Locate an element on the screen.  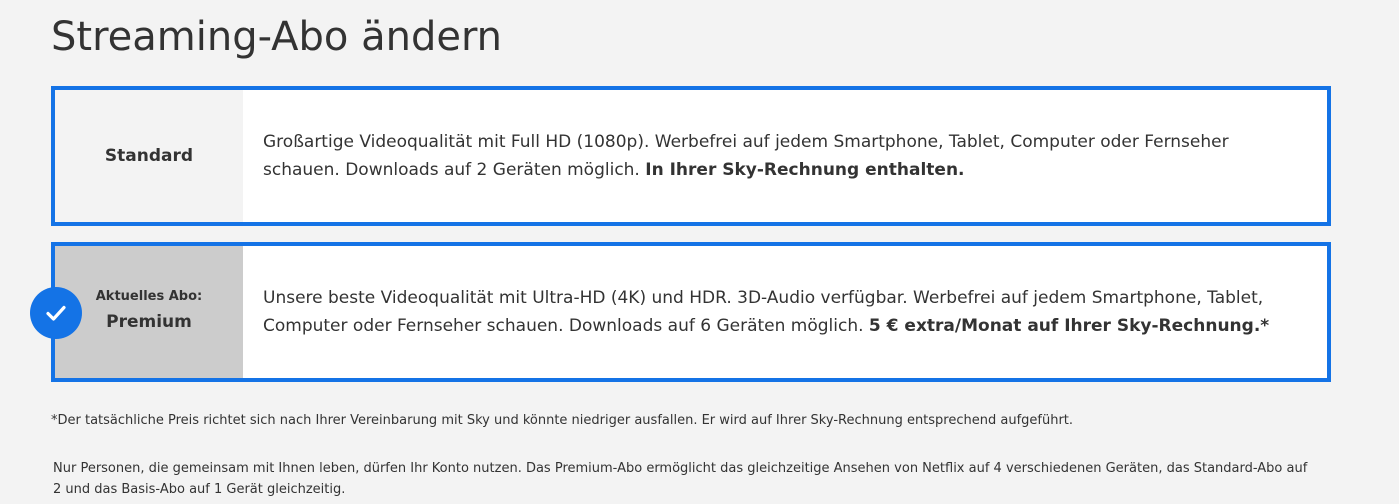
page-title: Streaming-Abo ändern is located at coordinates (277, 37).